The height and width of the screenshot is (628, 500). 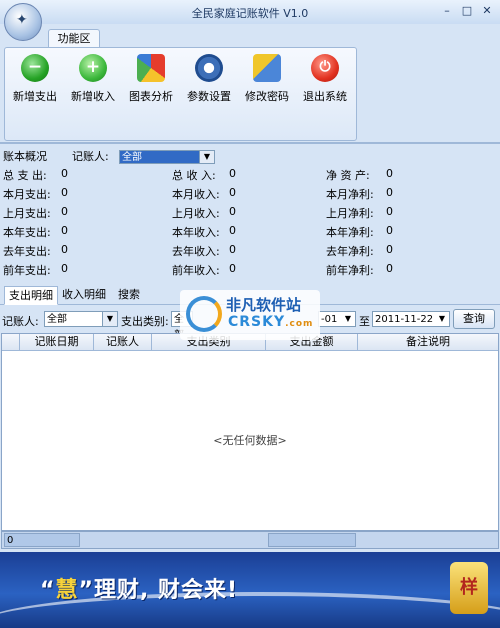 I want to click on chart-icon, so click(x=151, y=68).